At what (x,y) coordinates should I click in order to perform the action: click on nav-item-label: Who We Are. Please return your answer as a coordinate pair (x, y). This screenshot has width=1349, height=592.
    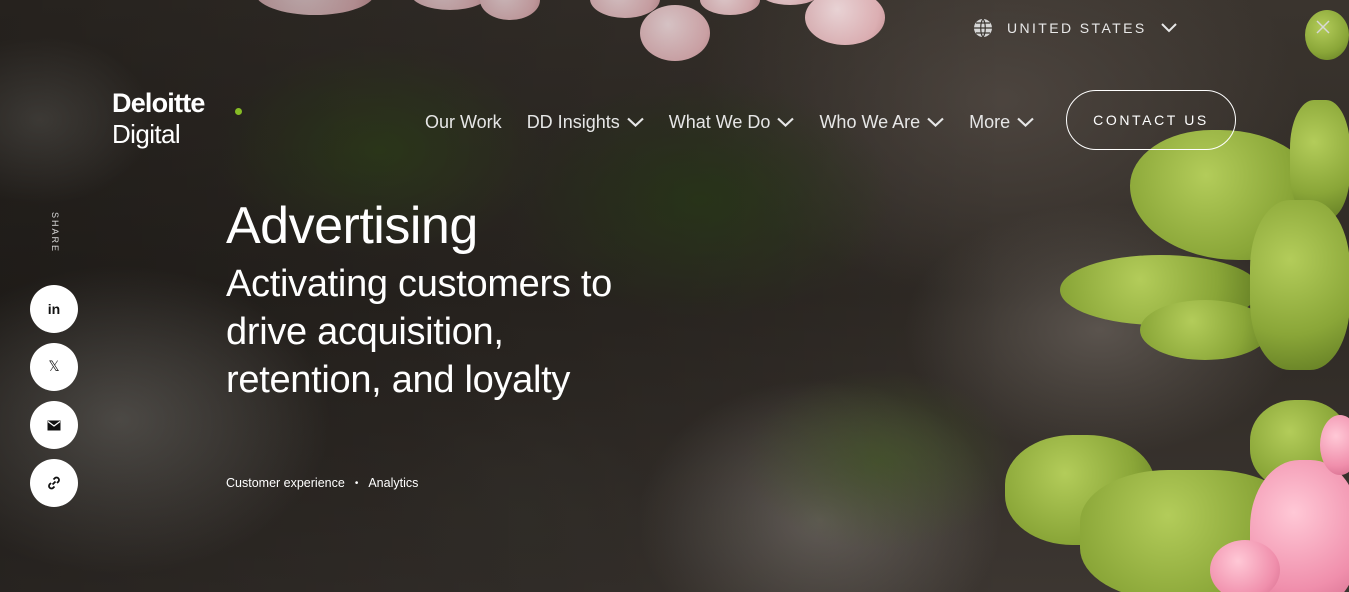
    Looking at the image, I should click on (870, 121).